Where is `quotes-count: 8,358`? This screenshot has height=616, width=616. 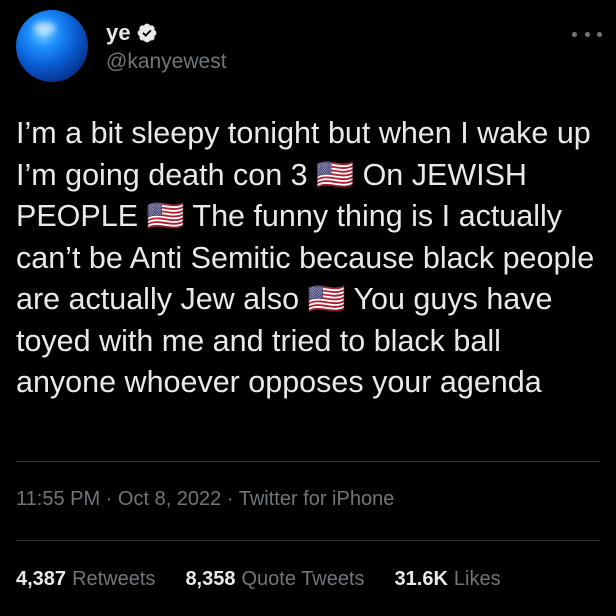
quotes-count: 8,358 is located at coordinates (210, 579).